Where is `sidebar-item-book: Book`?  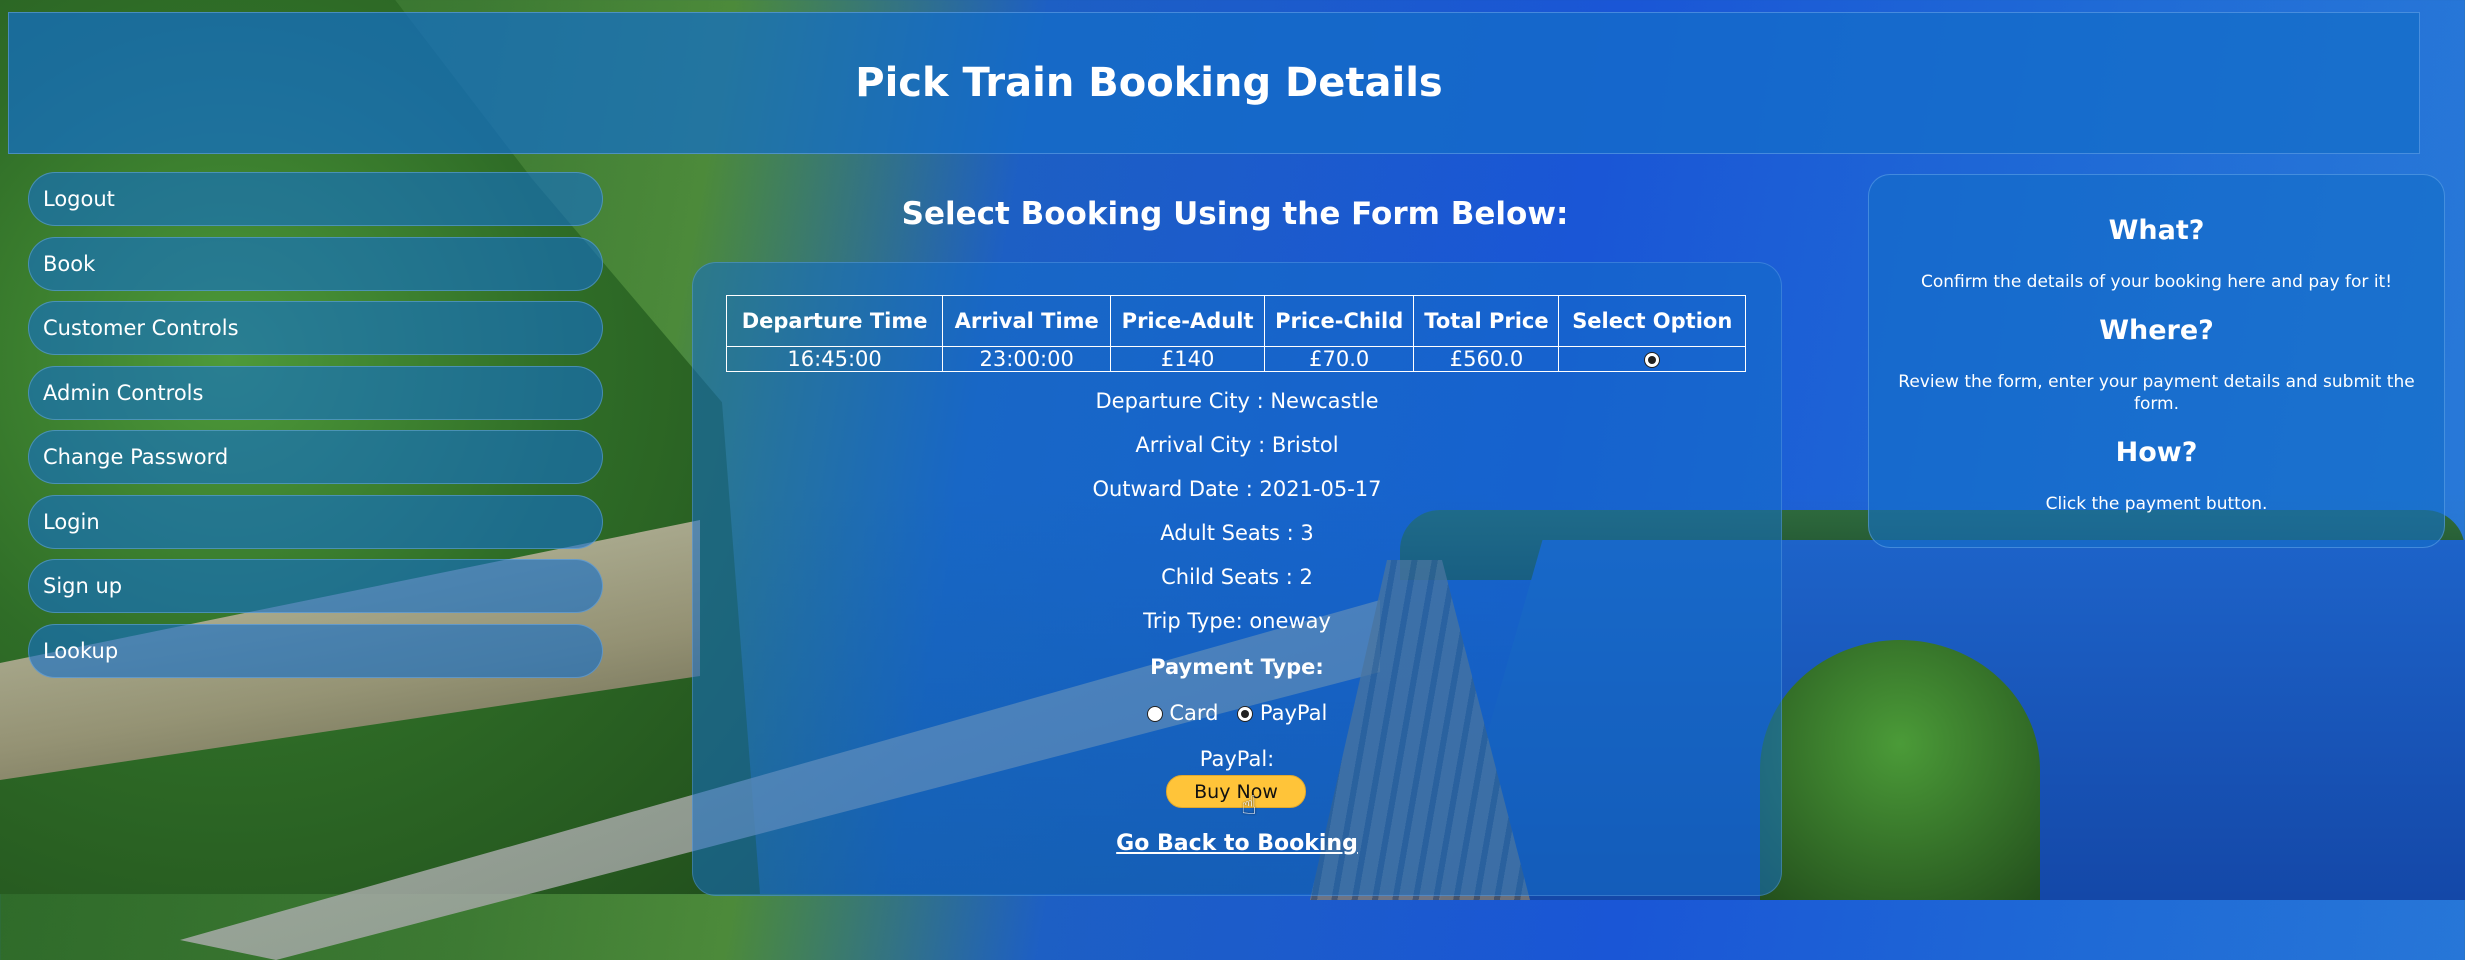 sidebar-item-book: Book is located at coordinates (315, 263).